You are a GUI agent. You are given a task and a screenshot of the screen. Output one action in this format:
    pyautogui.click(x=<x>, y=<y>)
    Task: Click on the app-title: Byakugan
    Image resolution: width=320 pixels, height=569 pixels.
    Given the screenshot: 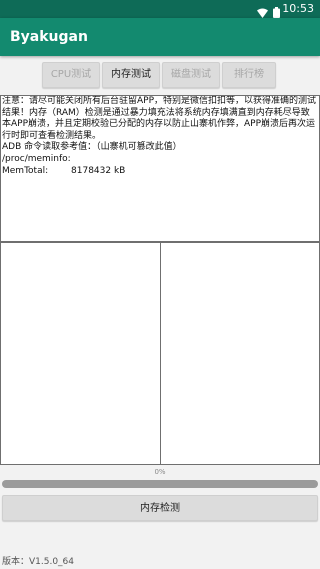 What is the action you would take?
    pyautogui.click(x=49, y=37)
    